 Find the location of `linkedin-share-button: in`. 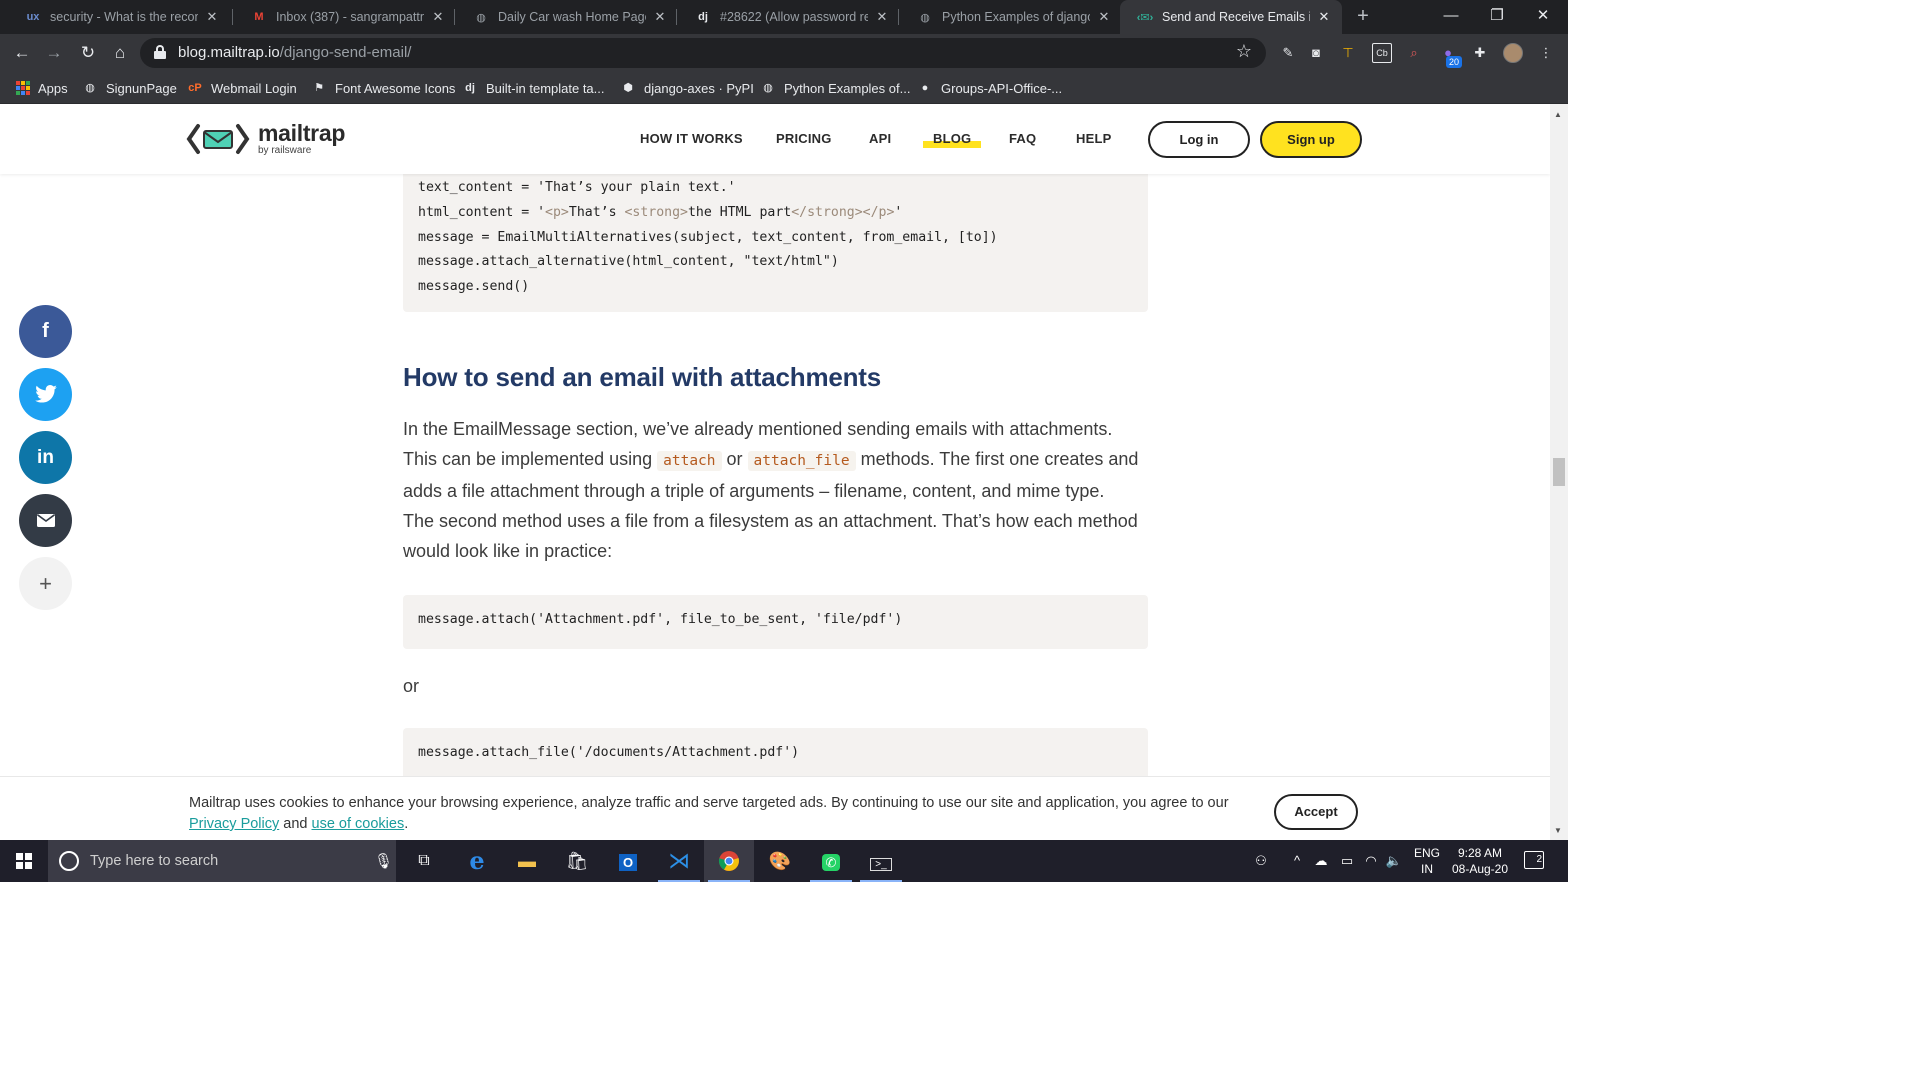

linkedin-share-button: in is located at coordinates (45, 457).